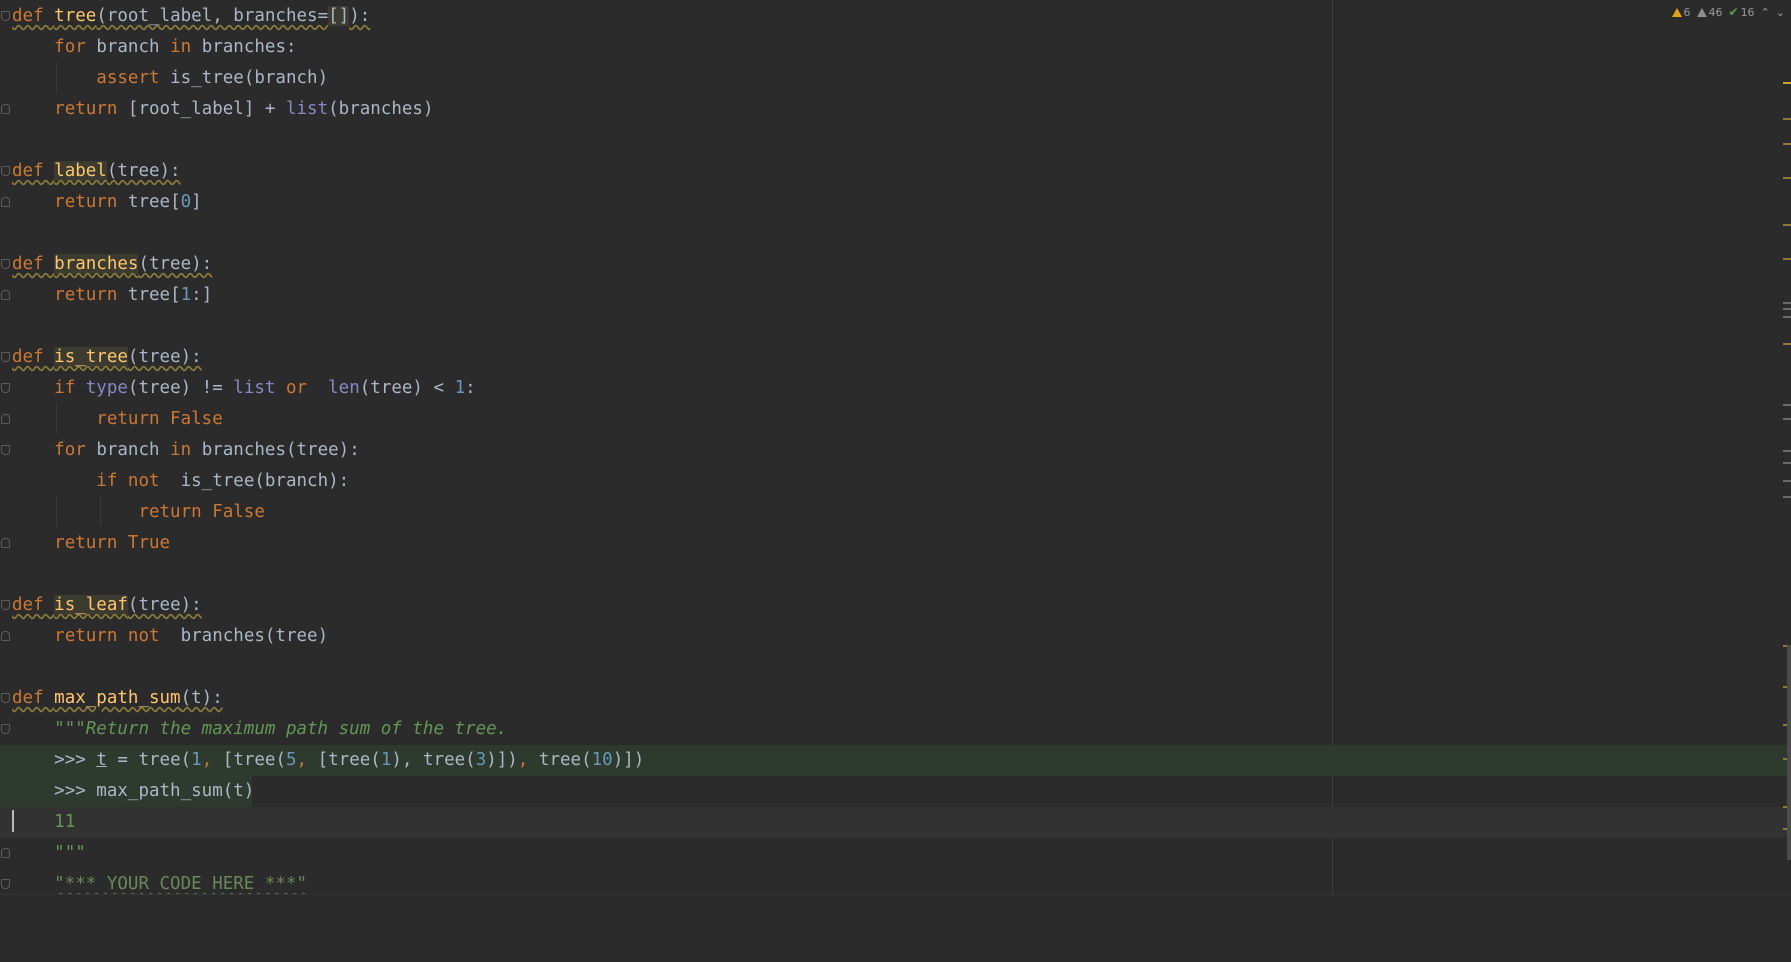 The width and height of the screenshot is (1791, 962). What do you see at coordinates (70, 388) in the screenshot?
I see `keyword: if` at bounding box center [70, 388].